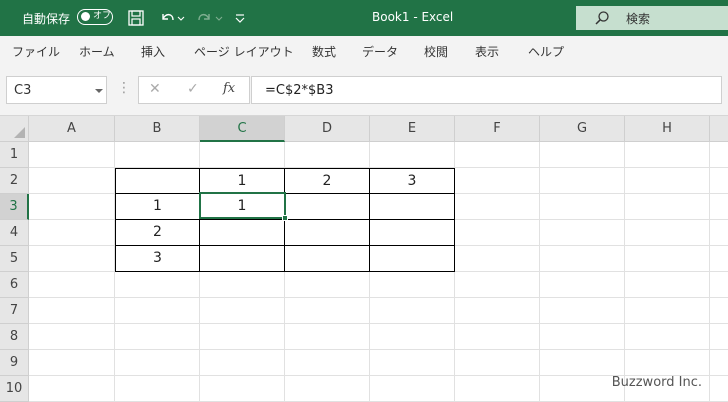  What do you see at coordinates (157, 337) in the screenshot?
I see `cell-b8` at bounding box center [157, 337].